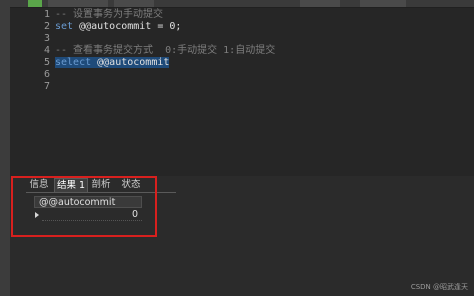 This screenshot has height=296, width=474. Describe the element at coordinates (165, 50) in the screenshot. I see `code-line-comment: -- 查看事务提交方式 0:手动提交 1:自动提交` at that location.